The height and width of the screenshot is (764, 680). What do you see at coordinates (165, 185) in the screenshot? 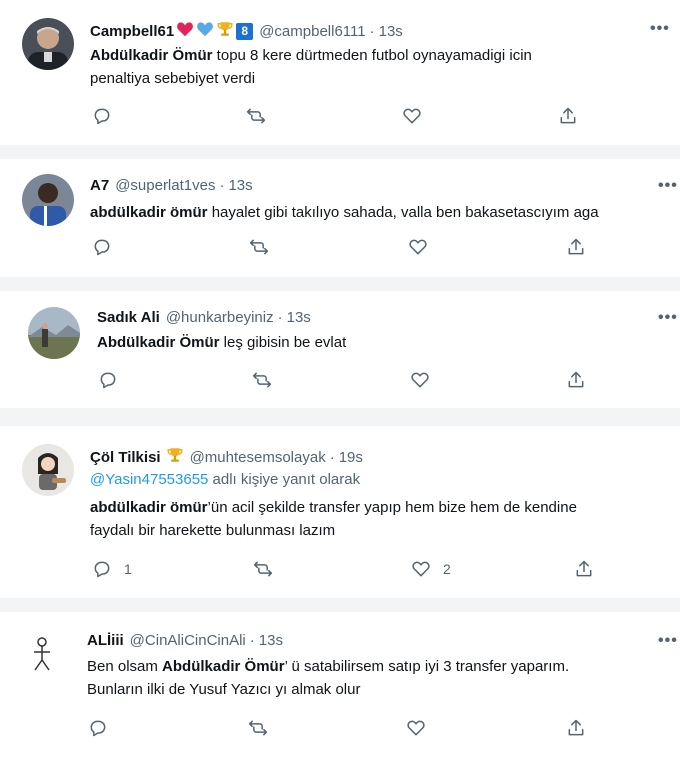
I see `handle: @superlat1ves` at bounding box center [165, 185].